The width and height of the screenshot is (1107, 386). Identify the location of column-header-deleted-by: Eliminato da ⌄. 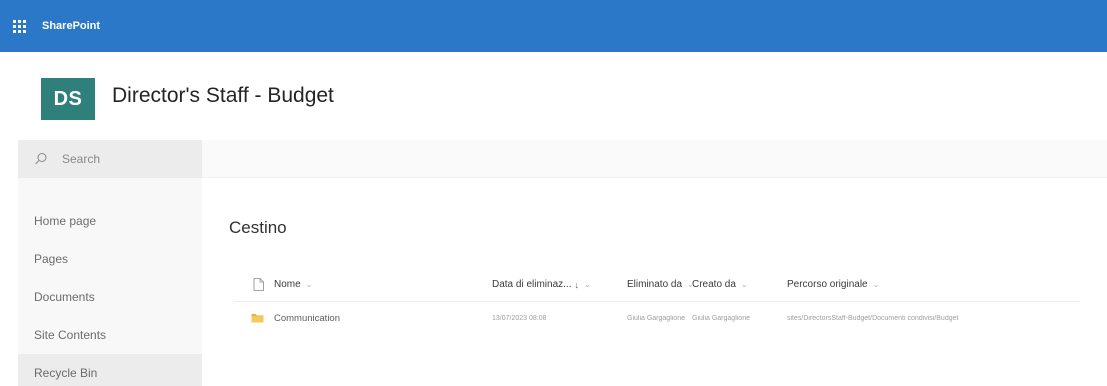
(659, 284).